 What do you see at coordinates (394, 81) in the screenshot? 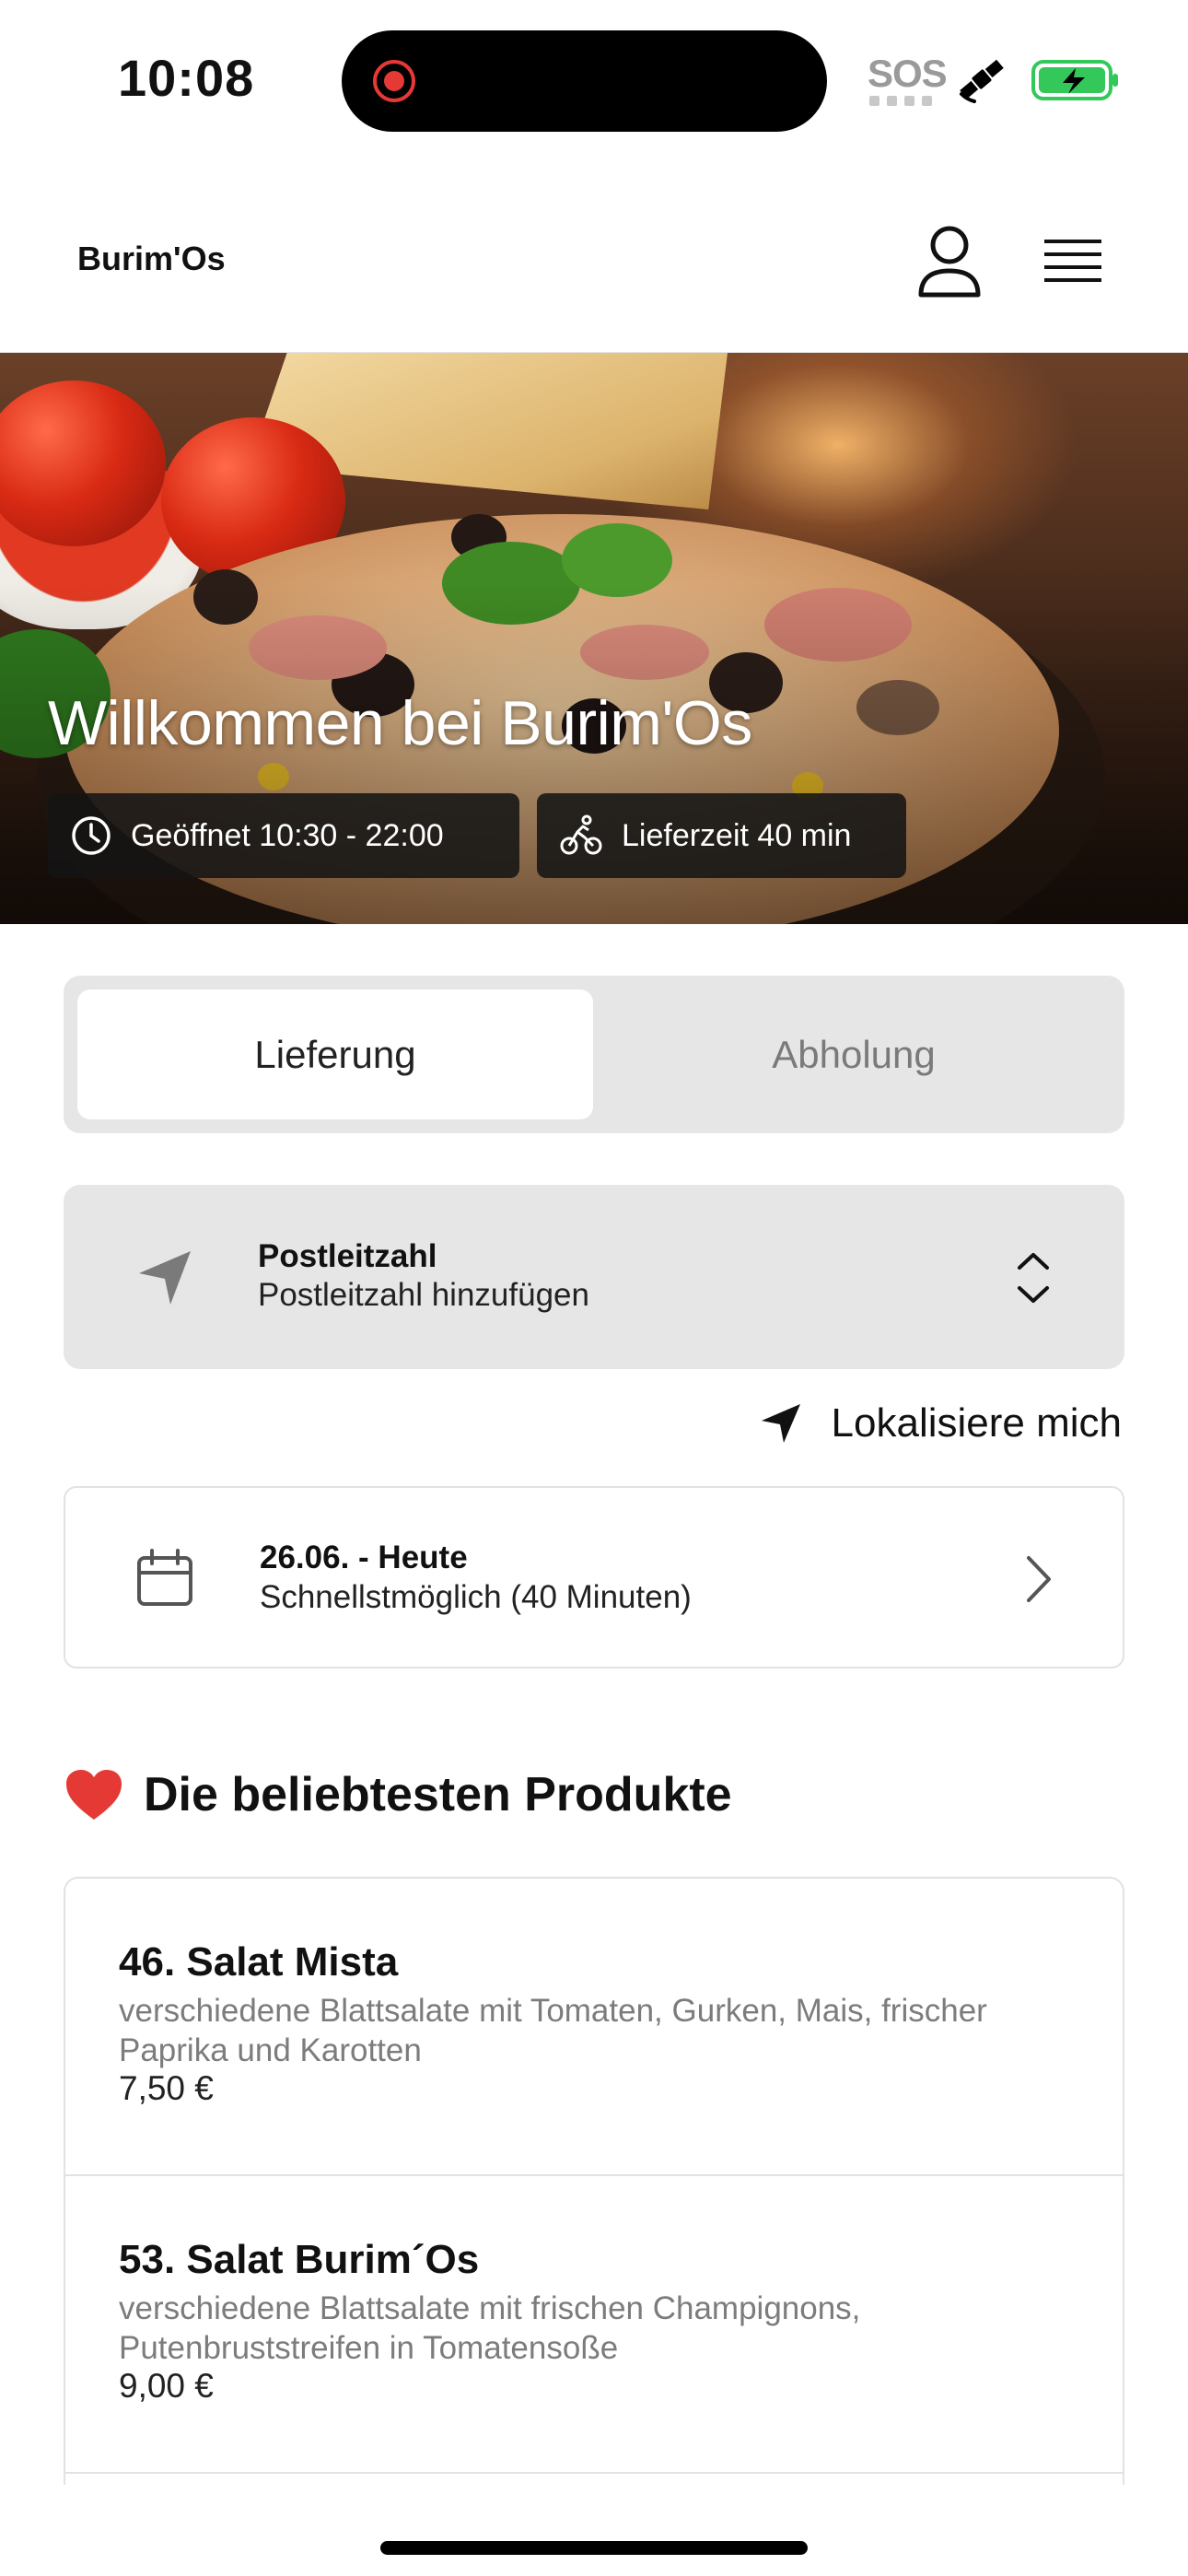
I see `screen-recording-icon` at bounding box center [394, 81].